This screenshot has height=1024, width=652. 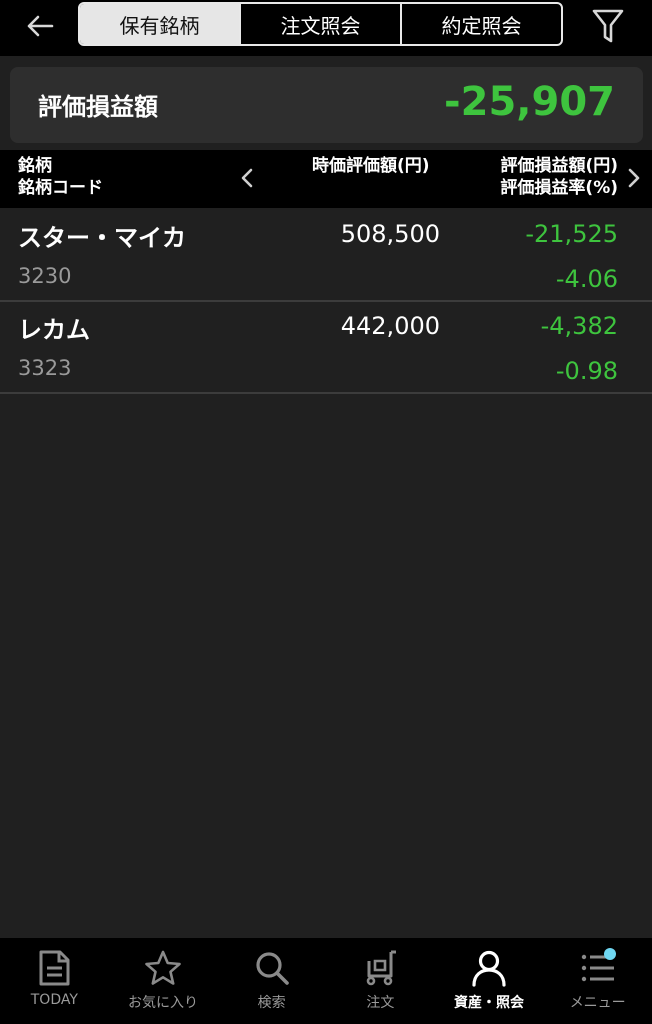 What do you see at coordinates (371, 166) in the screenshot?
I see `column-market-value: 時価評価額(円)` at bounding box center [371, 166].